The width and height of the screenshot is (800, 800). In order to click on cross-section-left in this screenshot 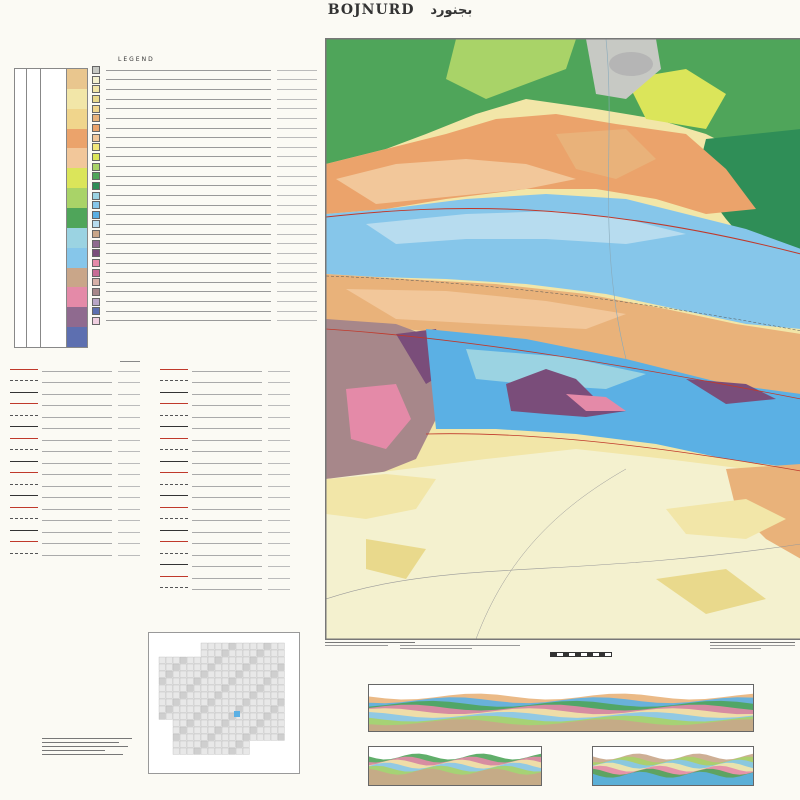, I will do `click(455, 766)`.